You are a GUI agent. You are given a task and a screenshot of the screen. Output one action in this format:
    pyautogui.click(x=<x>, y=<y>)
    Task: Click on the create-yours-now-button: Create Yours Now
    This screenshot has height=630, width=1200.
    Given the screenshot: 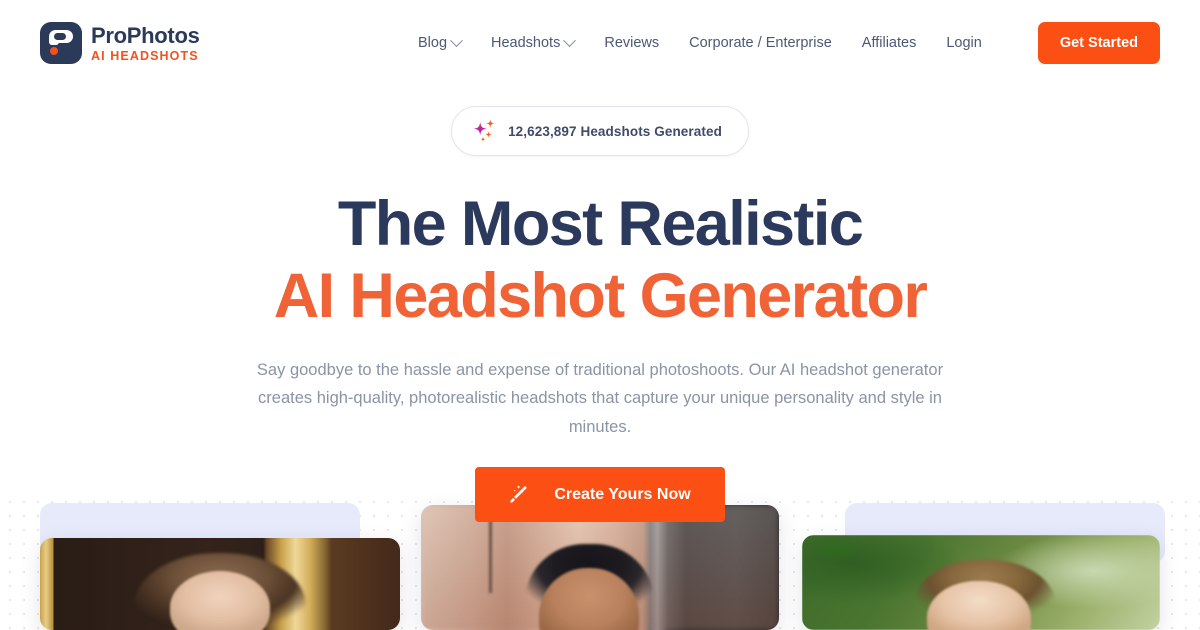 What is the action you would take?
    pyautogui.click(x=600, y=495)
    